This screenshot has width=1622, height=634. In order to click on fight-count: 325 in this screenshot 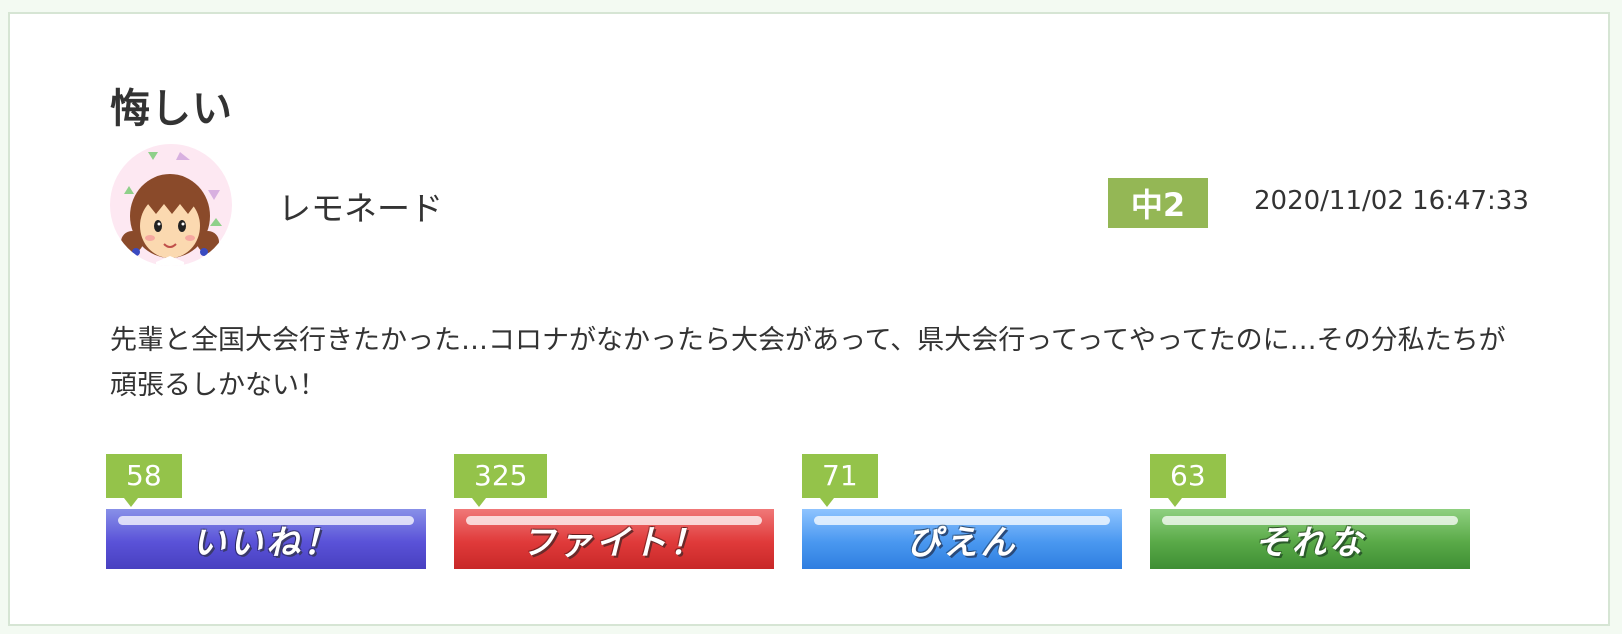, I will do `click(501, 480)`.